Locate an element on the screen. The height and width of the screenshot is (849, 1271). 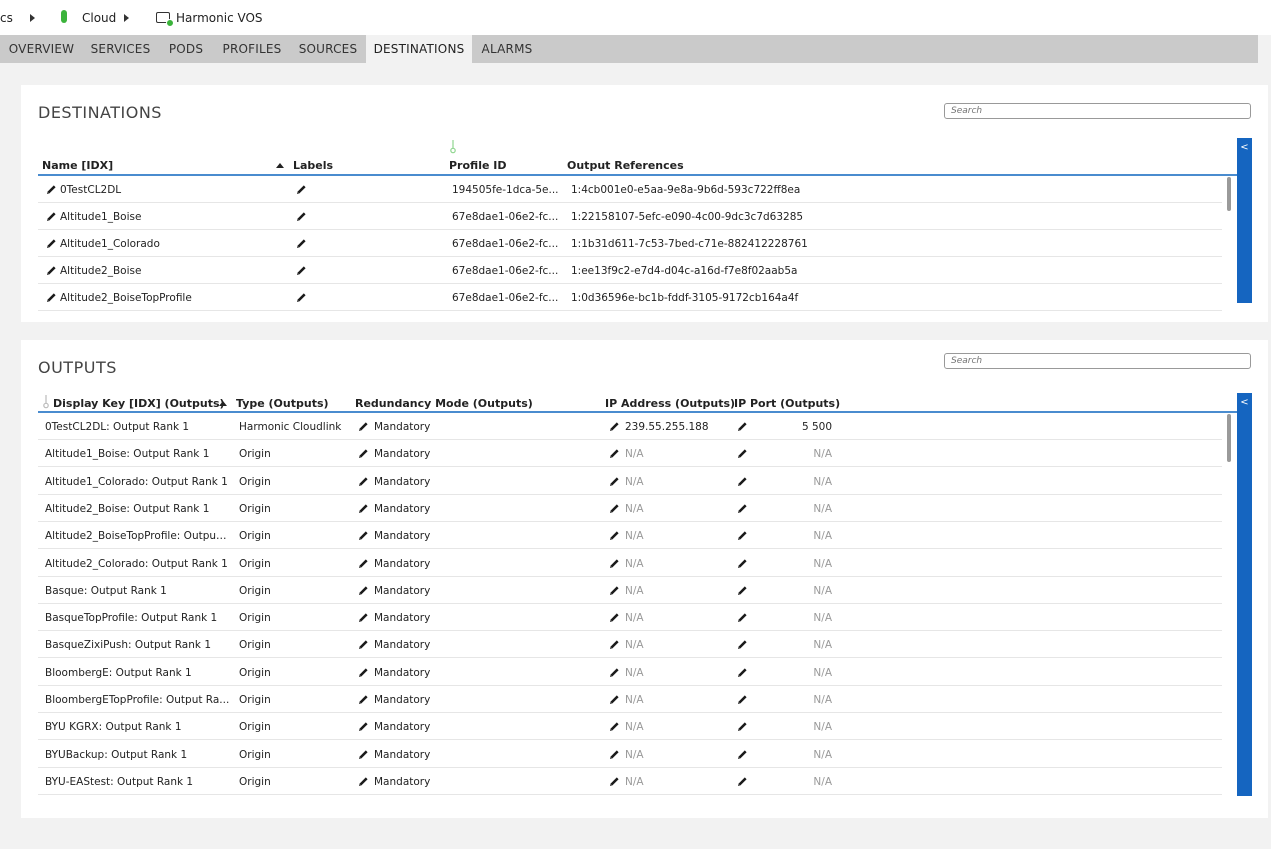
tab-destinations: DESTINATIONS is located at coordinates (419, 49).